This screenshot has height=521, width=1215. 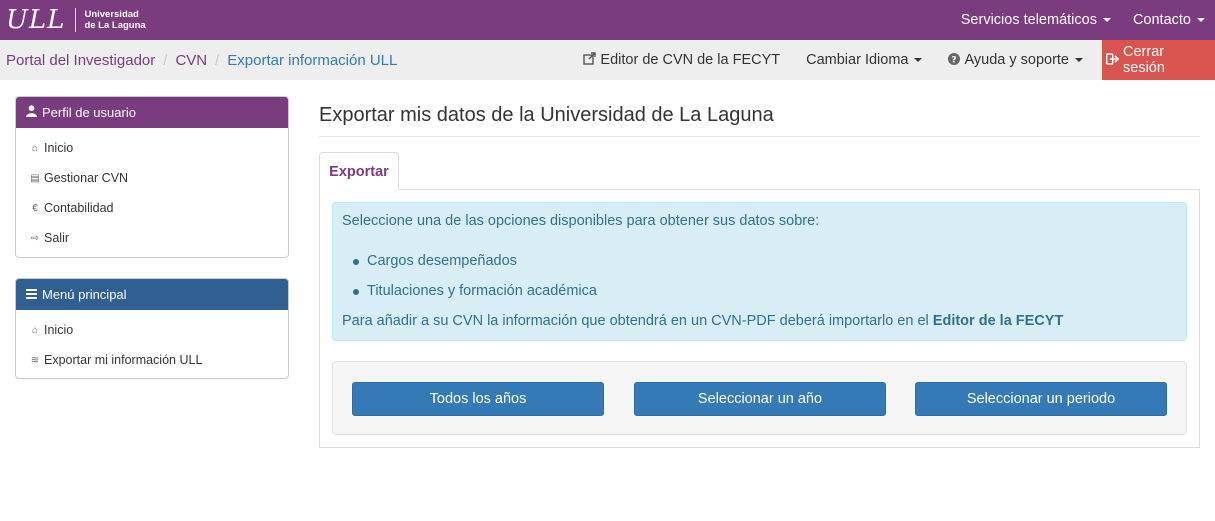 I want to click on logout-icon: ⇨, so click(x=35, y=238).